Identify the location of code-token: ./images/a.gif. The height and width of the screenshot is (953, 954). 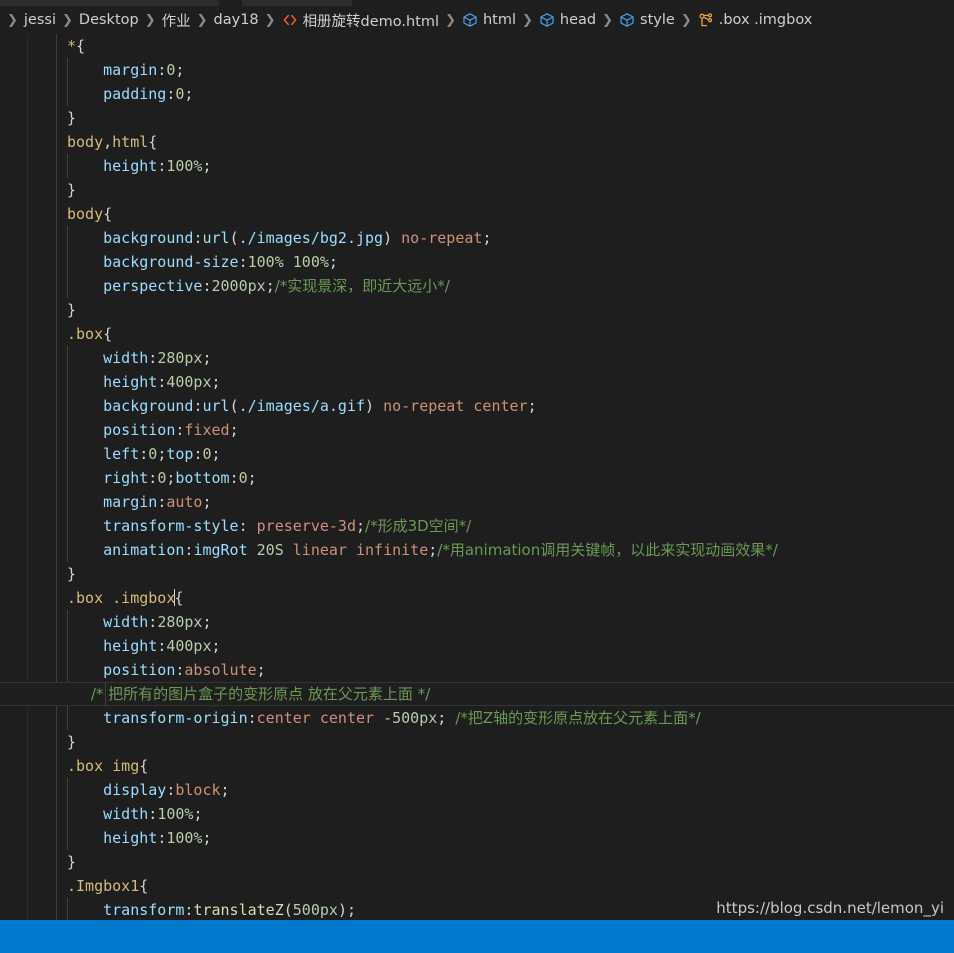
(302, 406).